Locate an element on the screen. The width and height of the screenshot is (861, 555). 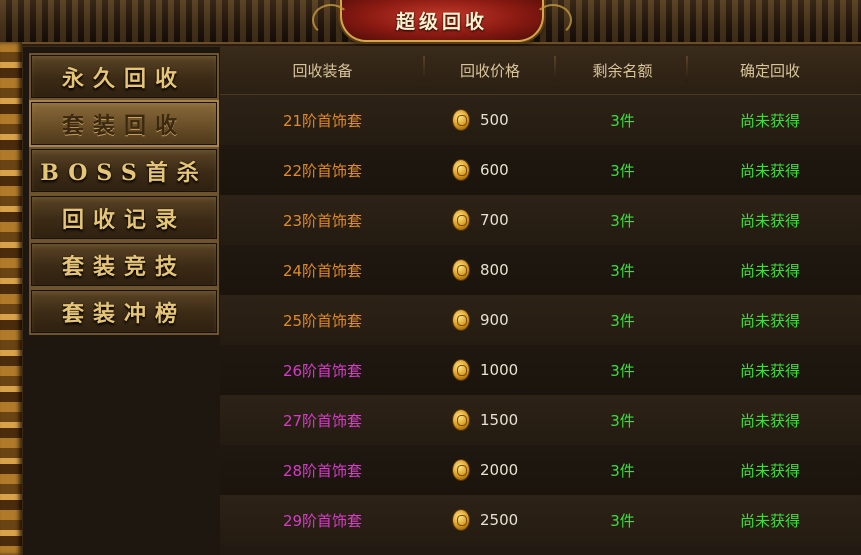
sidebar-item-set-ranking: 套装冲榜 is located at coordinates (124, 311).